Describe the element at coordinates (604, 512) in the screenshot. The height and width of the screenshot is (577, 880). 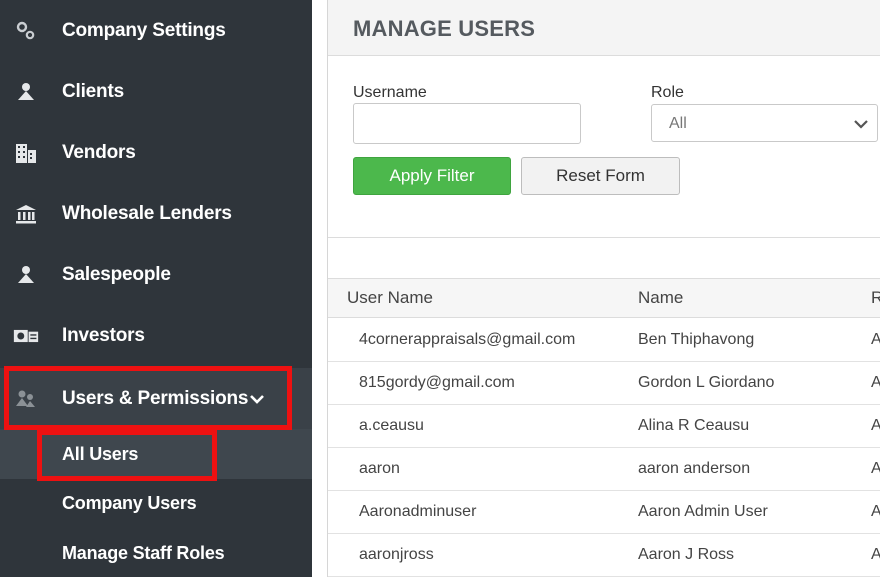
I see `table-row: Aaronadminuser Aaron Admin User A` at that location.